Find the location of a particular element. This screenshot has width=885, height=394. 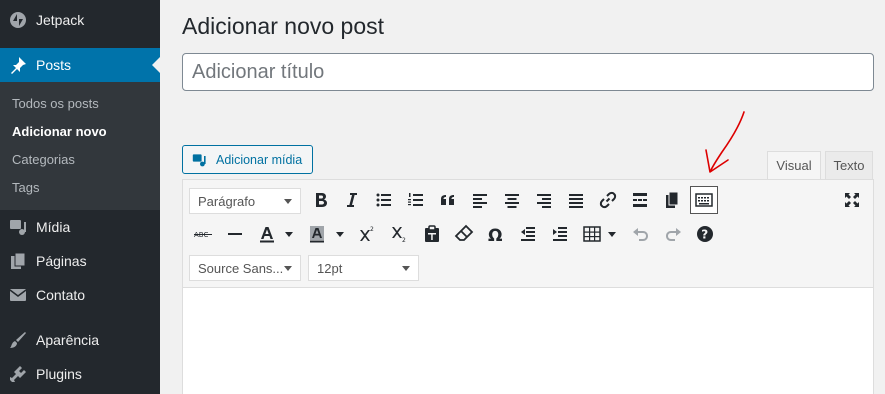

table-button is located at coordinates (592, 234).